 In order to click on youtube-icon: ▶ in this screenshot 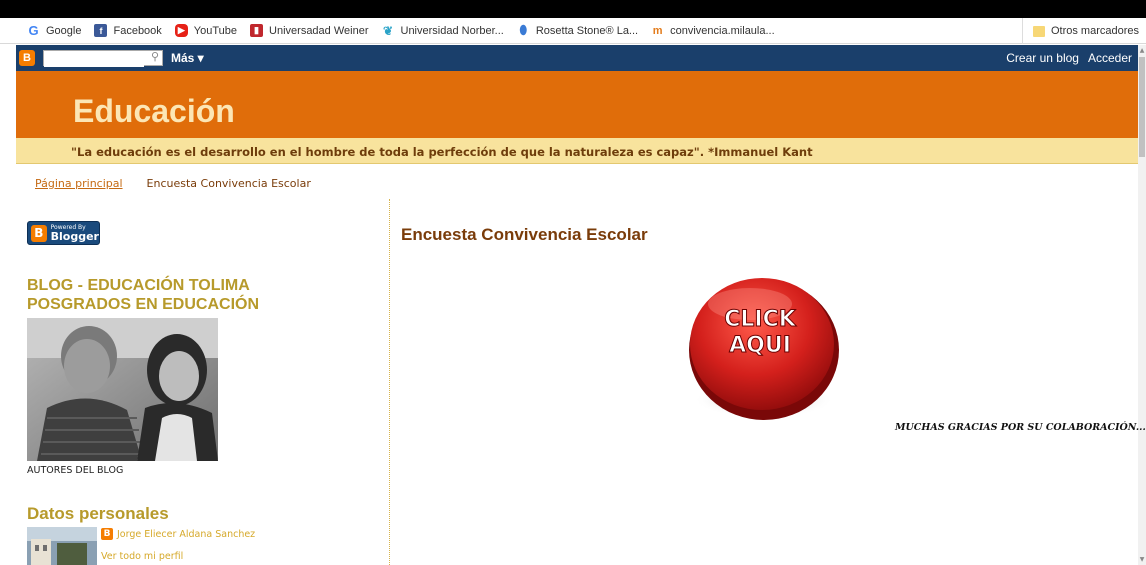, I will do `click(181, 30)`.